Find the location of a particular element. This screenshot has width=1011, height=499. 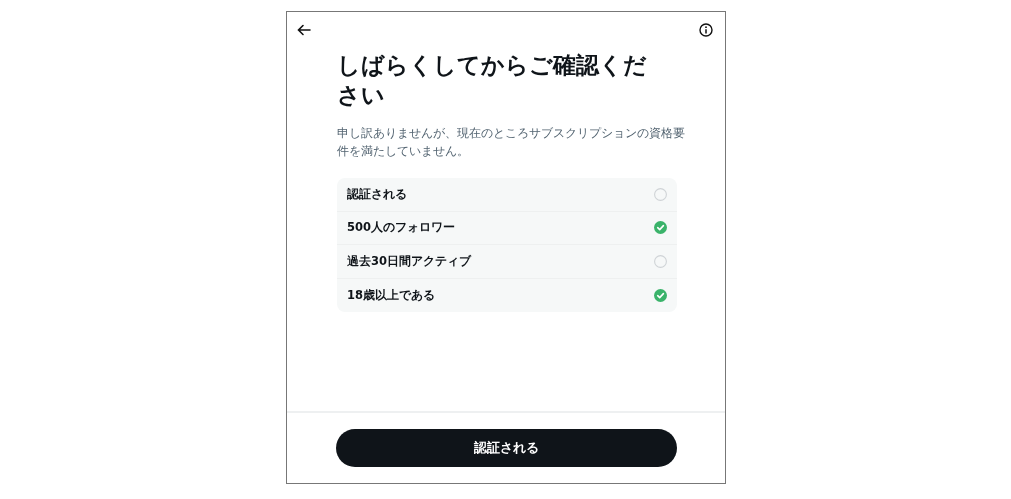

info-icon is located at coordinates (706, 30).